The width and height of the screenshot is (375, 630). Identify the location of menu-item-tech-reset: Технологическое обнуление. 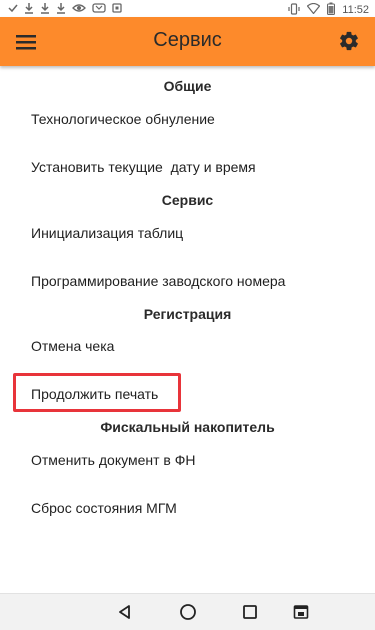
(123, 119).